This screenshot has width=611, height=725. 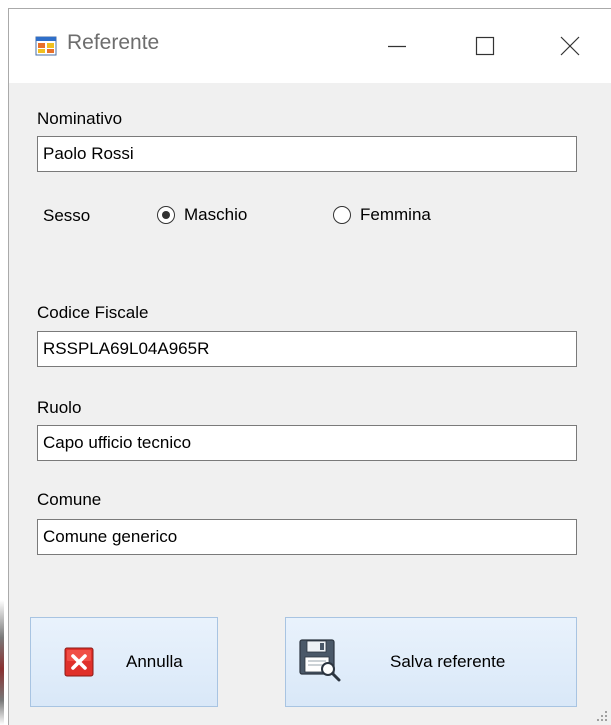 What do you see at coordinates (320, 660) in the screenshot?
I see `floppy-save-icon` at bounding box center [320, 660].